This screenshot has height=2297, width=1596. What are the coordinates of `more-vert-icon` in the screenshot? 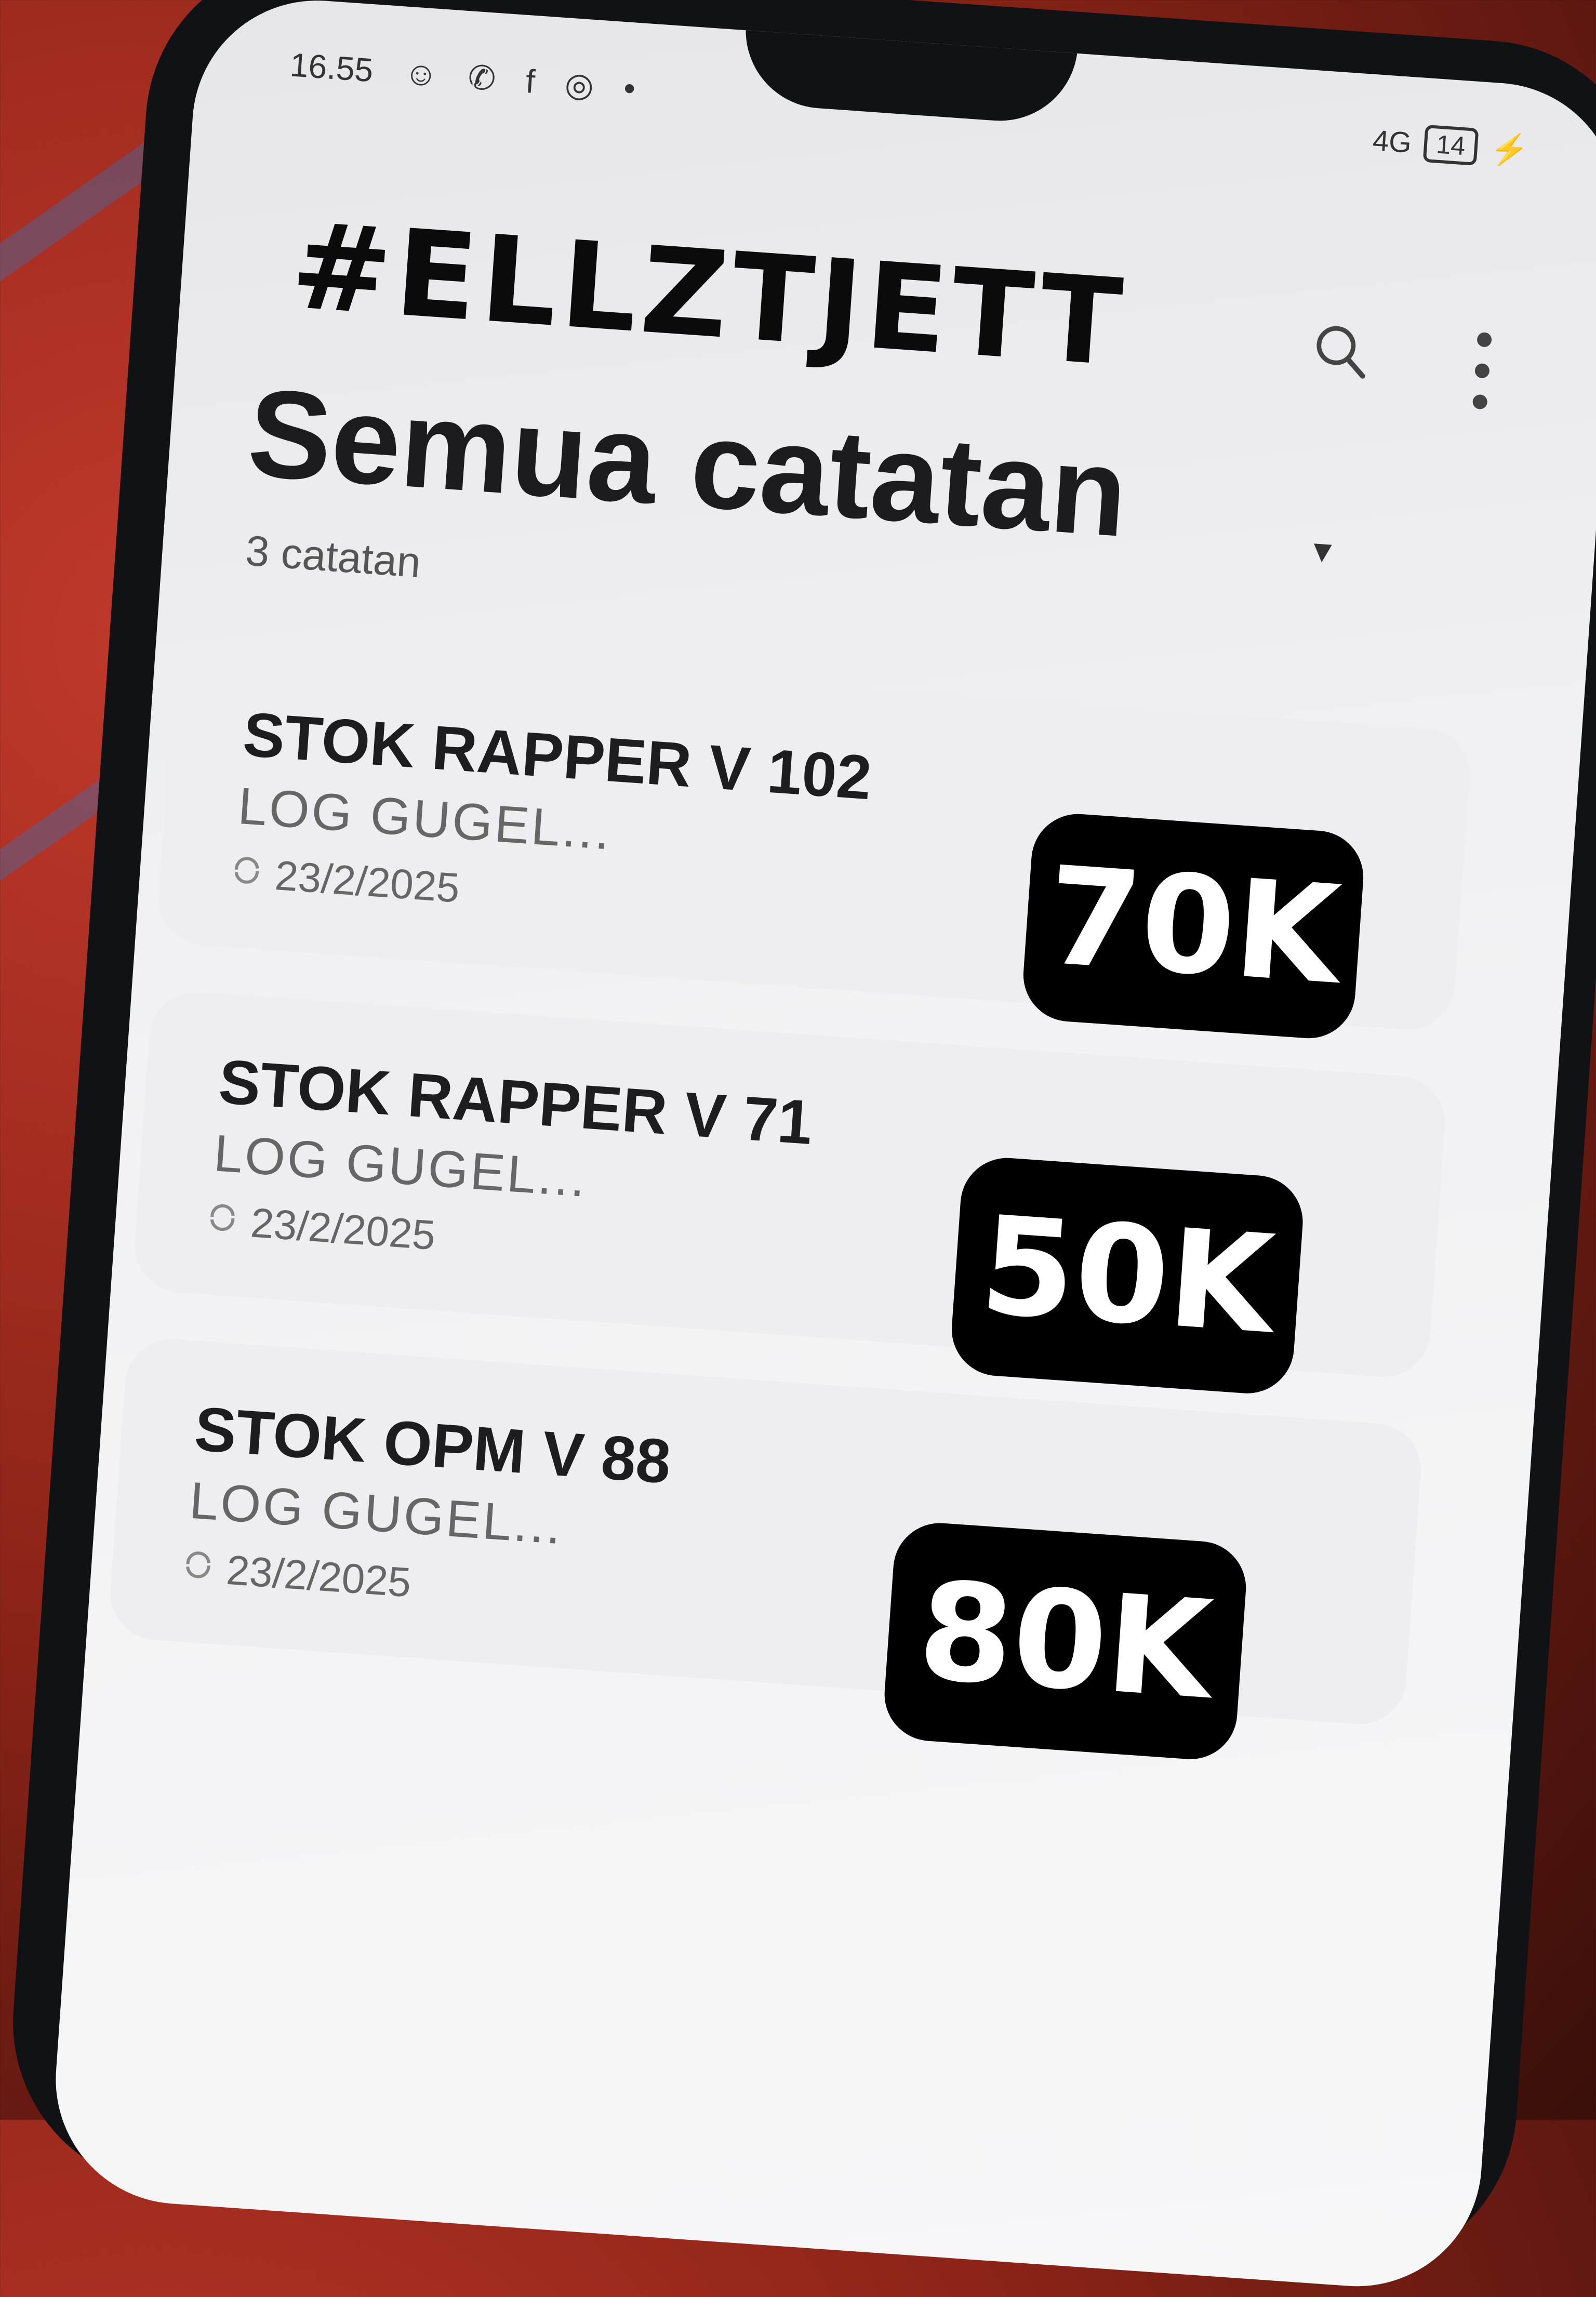 It's located at (1482, 370).